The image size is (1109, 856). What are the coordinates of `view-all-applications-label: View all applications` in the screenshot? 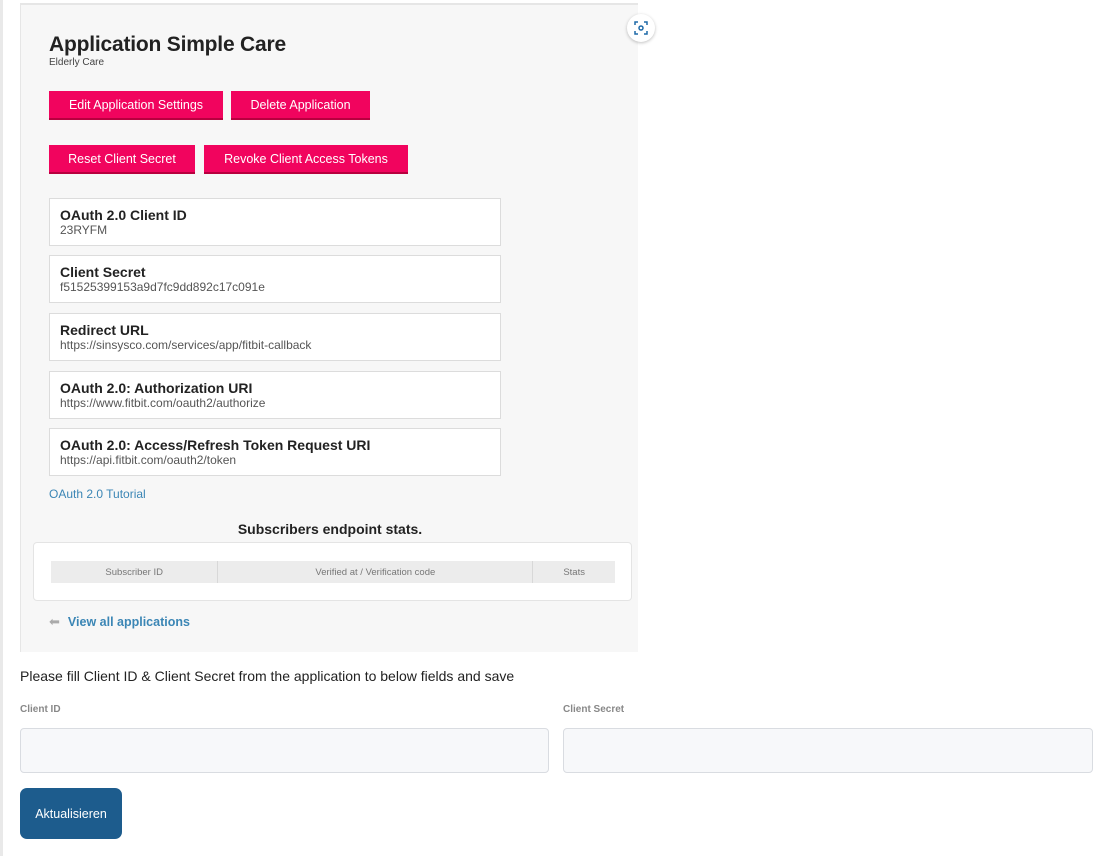 It's located at (128, 622).